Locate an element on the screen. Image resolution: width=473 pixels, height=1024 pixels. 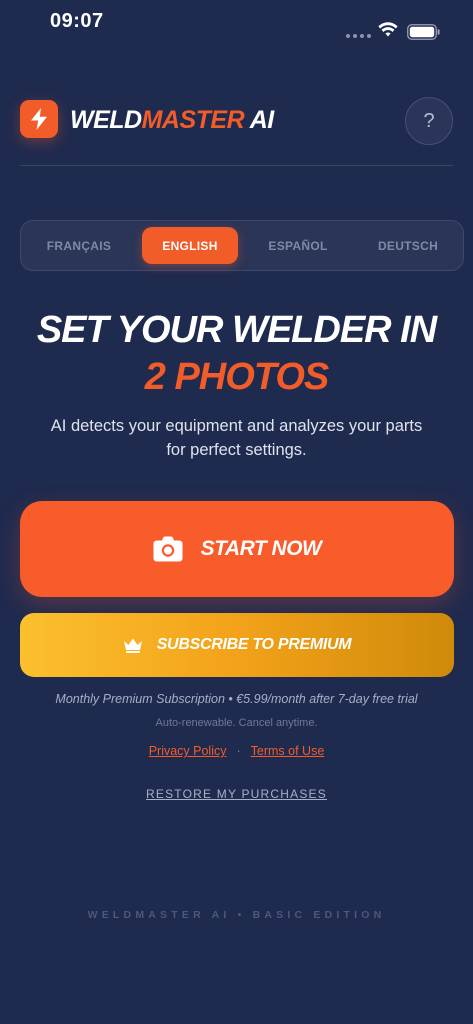
subscribe-premium-label: SUBSCRIBE TO PREMIUM is located at coordinates (254, 644).